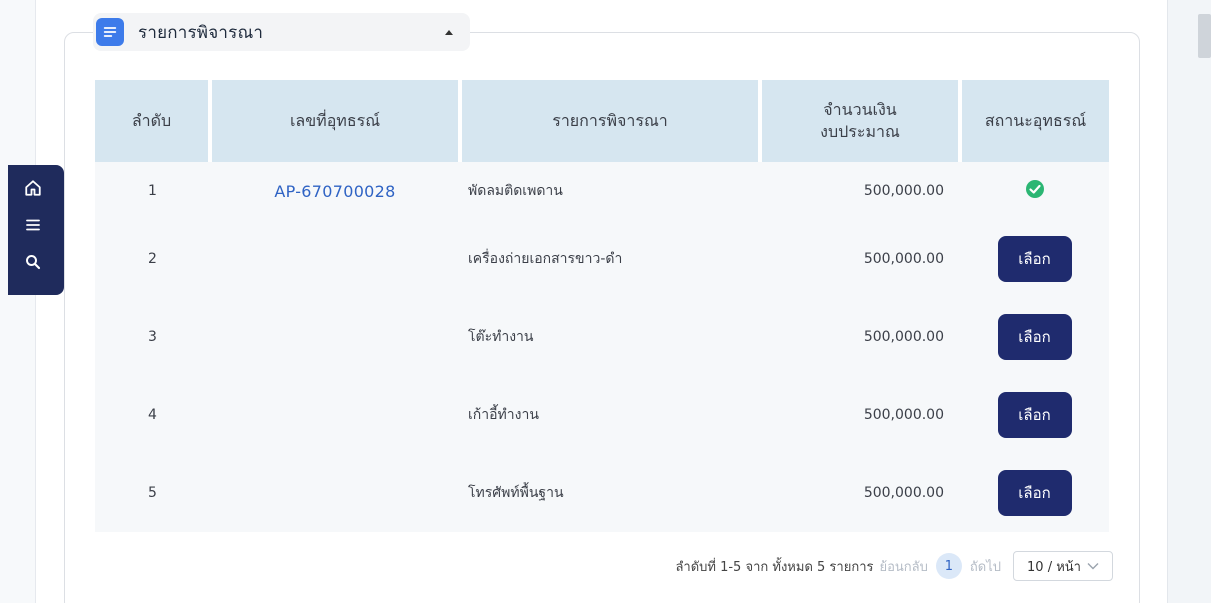  What do you see at coordinates (903, 566) in the screenshot?
I see `prev-page-link: ย้อนกลับ` at bounding box center [903, 566].